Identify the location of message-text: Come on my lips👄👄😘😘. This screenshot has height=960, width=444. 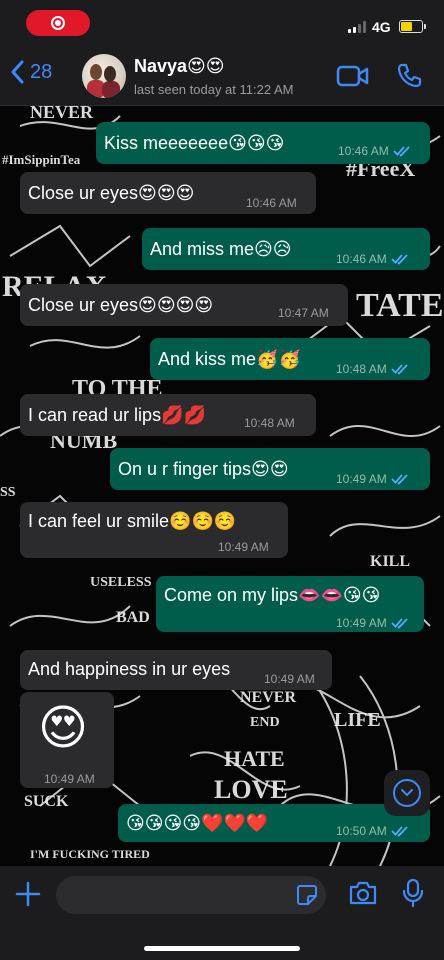
(272, 595).